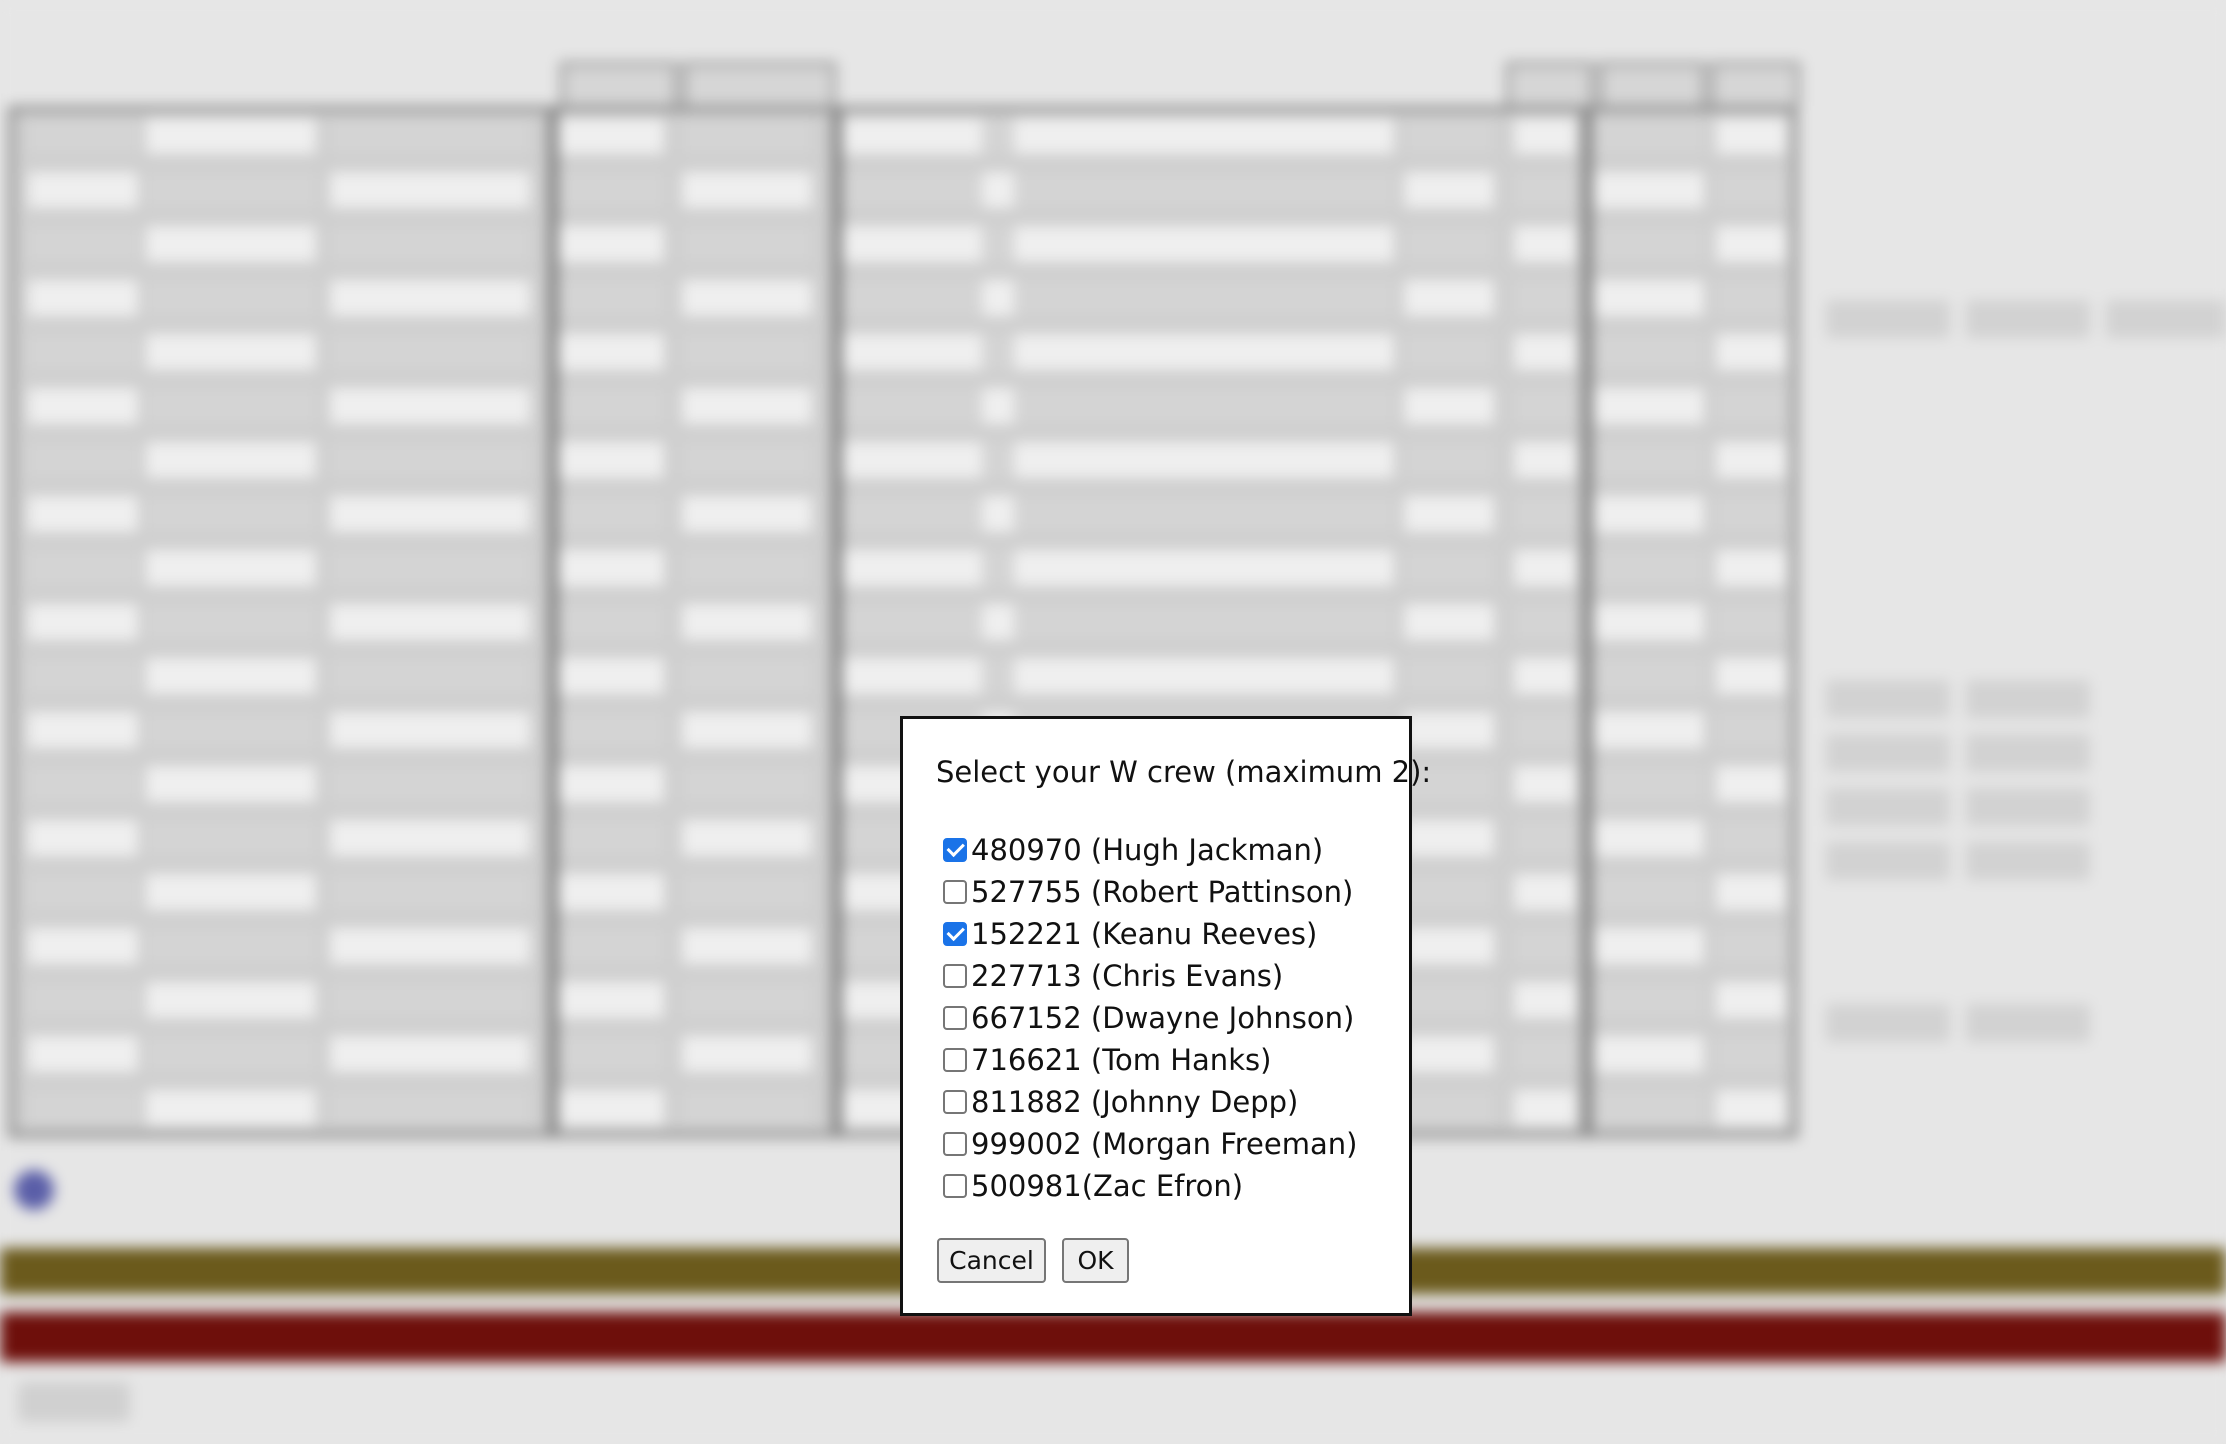 The height and width of the screenshot is (1444, 2226). What do you see at coordinates (1164, 1144) in the screenshot?
I see `crew-option-label: 999002 (Morgan Freeman)` at bounding box center [1164, 1144].